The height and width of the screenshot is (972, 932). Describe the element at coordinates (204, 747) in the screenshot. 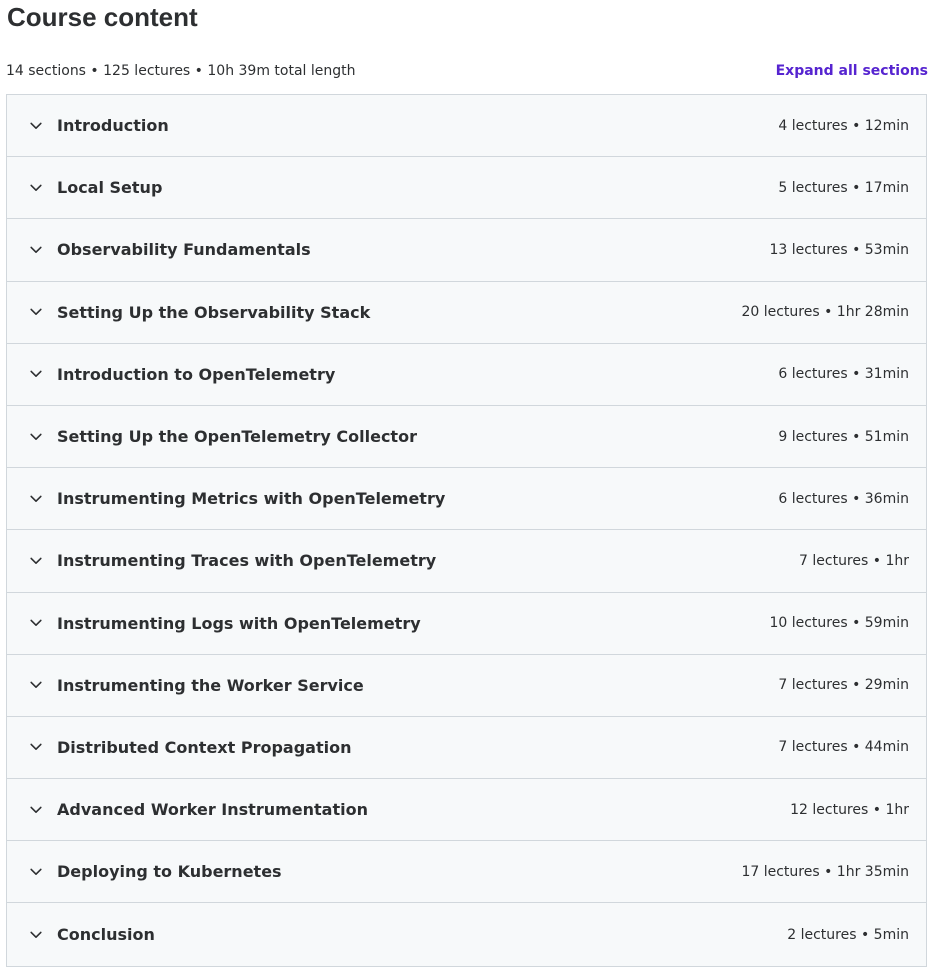

I see `section-title: Distributed Context Propagation` at that location.